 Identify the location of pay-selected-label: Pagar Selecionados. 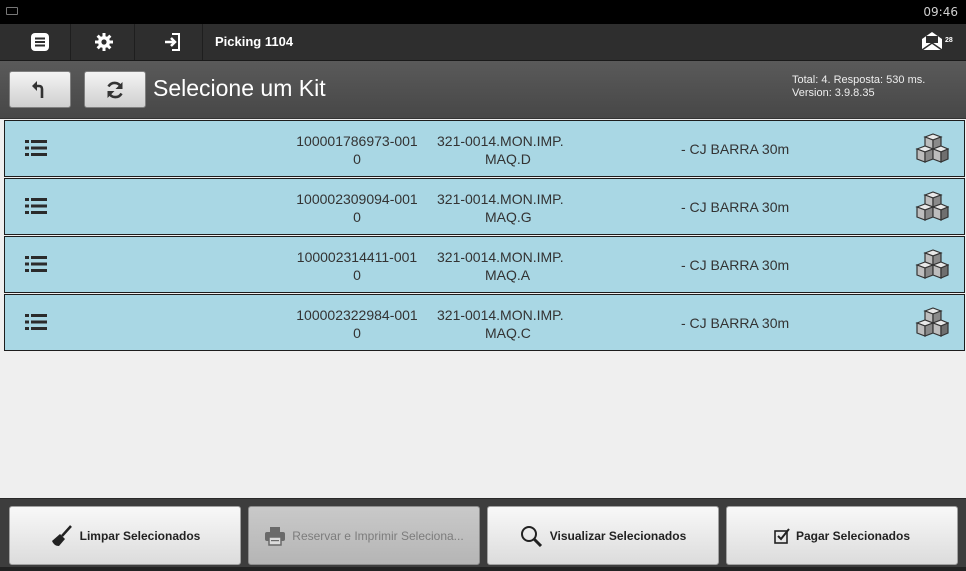
(853, 535).